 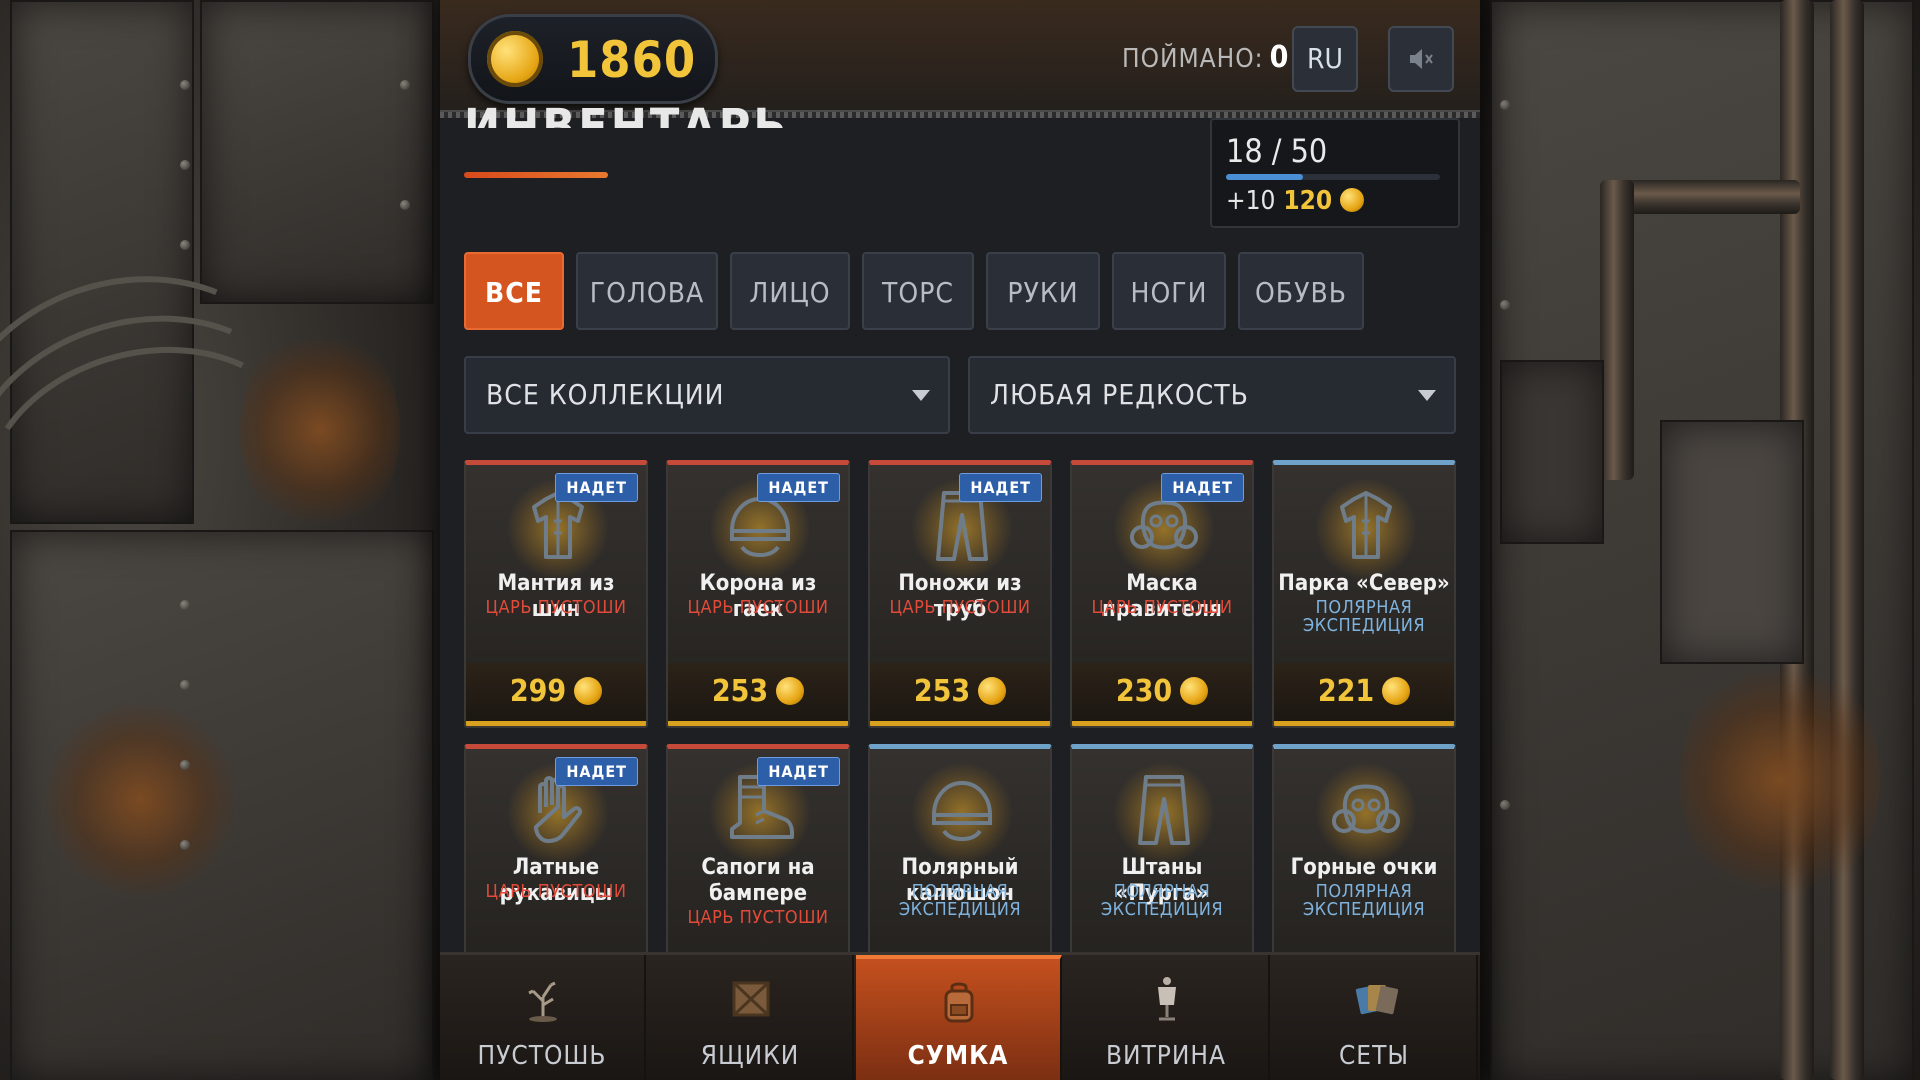 I want to click on caught-label: ПОЙМАНО:, so click(x=1193, y=59).